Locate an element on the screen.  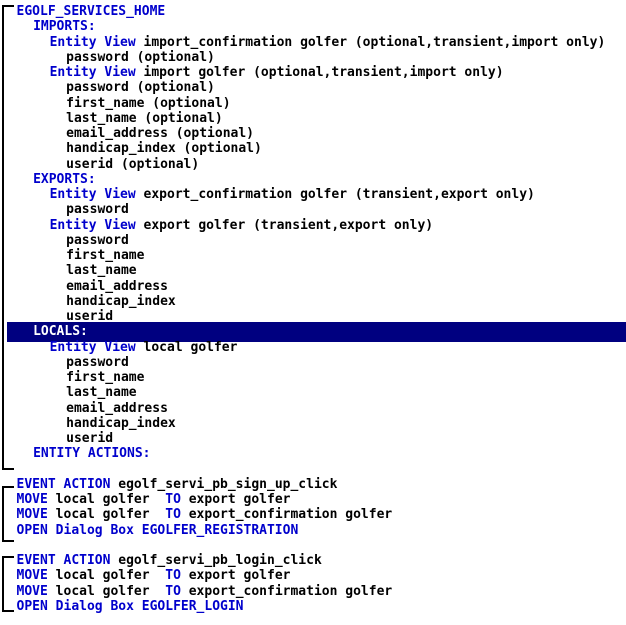
keyword-token: OPEN Dialog Box EGOLFER_REGISTRATION is located at coordinates (157, 530).